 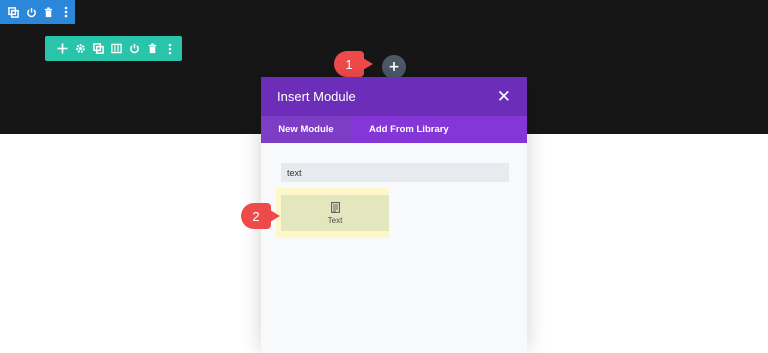 I want to click on modal-title: Insert Module, so click(x=316, y=96).